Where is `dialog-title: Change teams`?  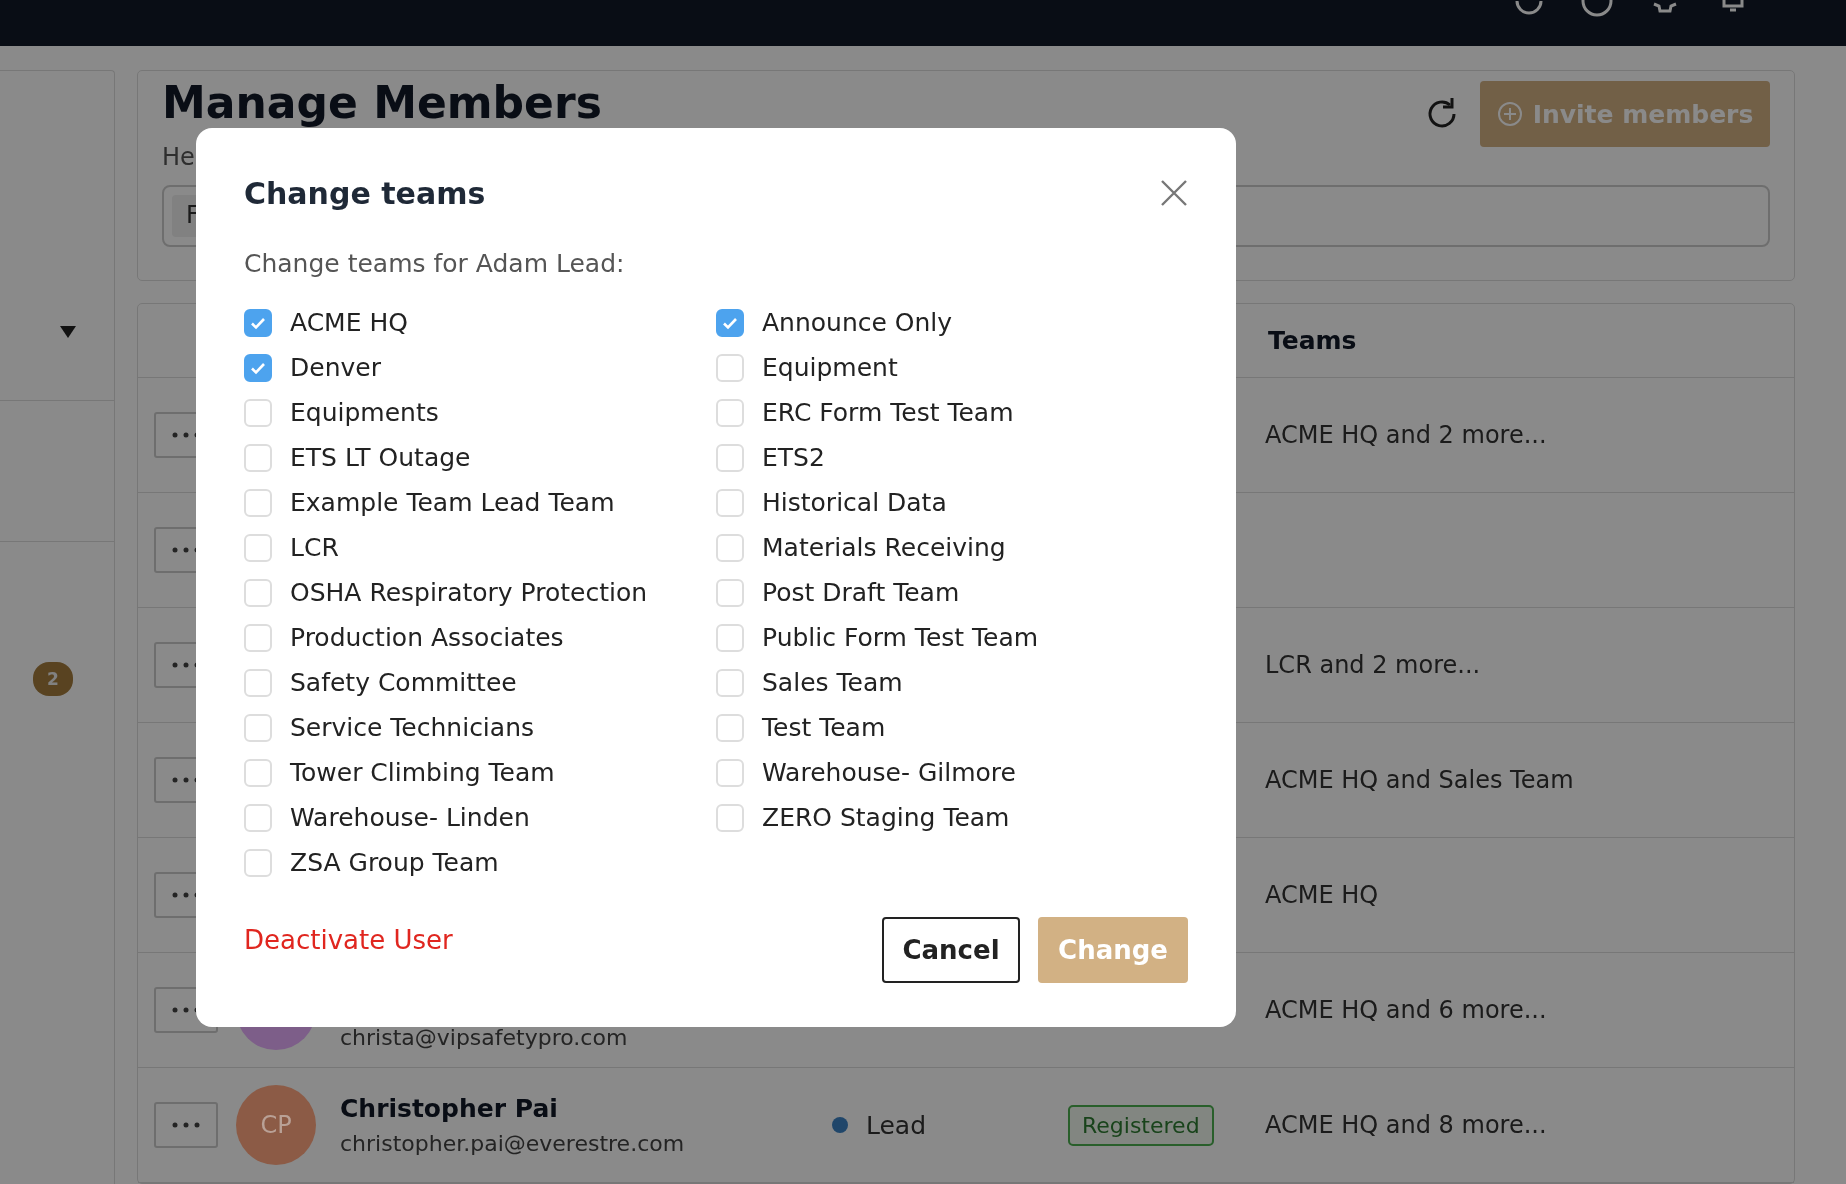
dialog-title: Change teams is located at coordinates (365, 193).